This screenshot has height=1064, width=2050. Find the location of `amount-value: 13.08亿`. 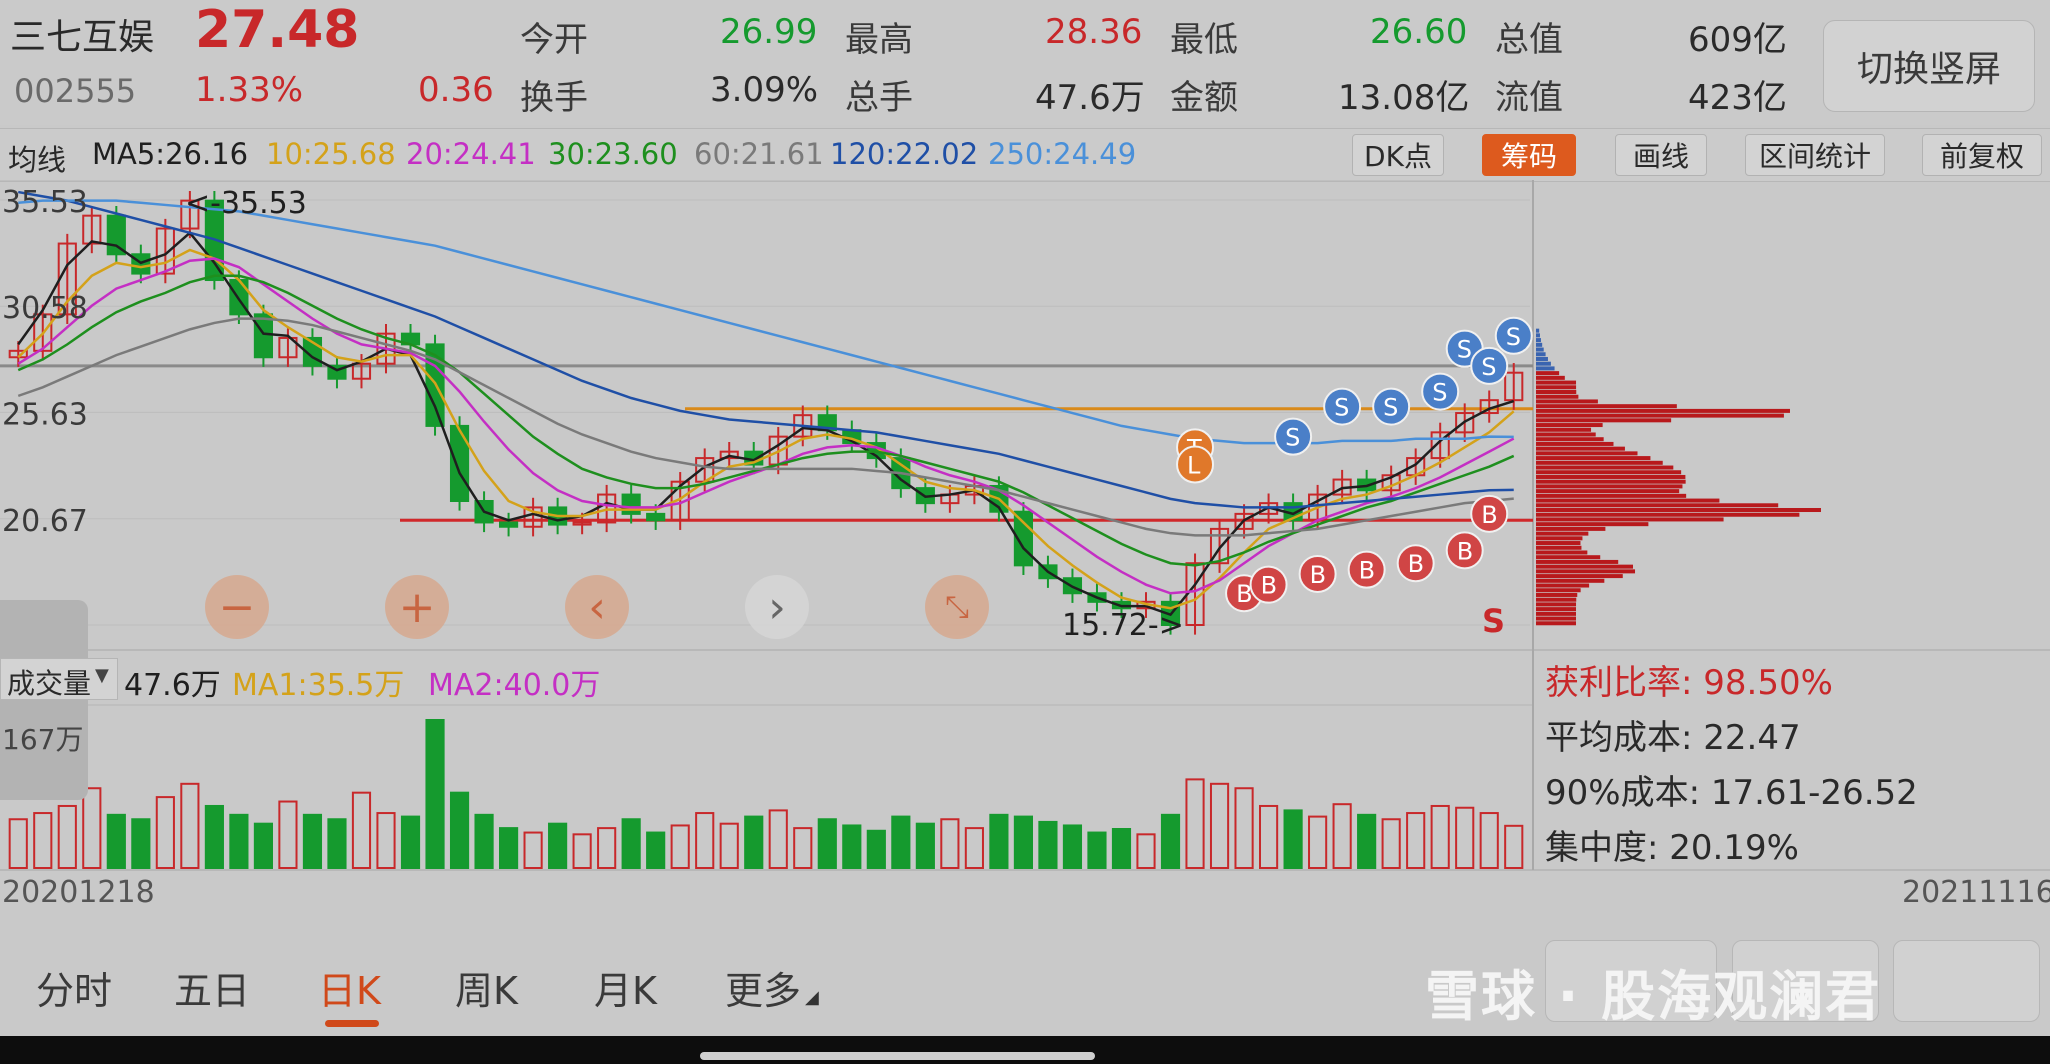

amount-value: 13.08亿 is located at coordinates (1404, 98).